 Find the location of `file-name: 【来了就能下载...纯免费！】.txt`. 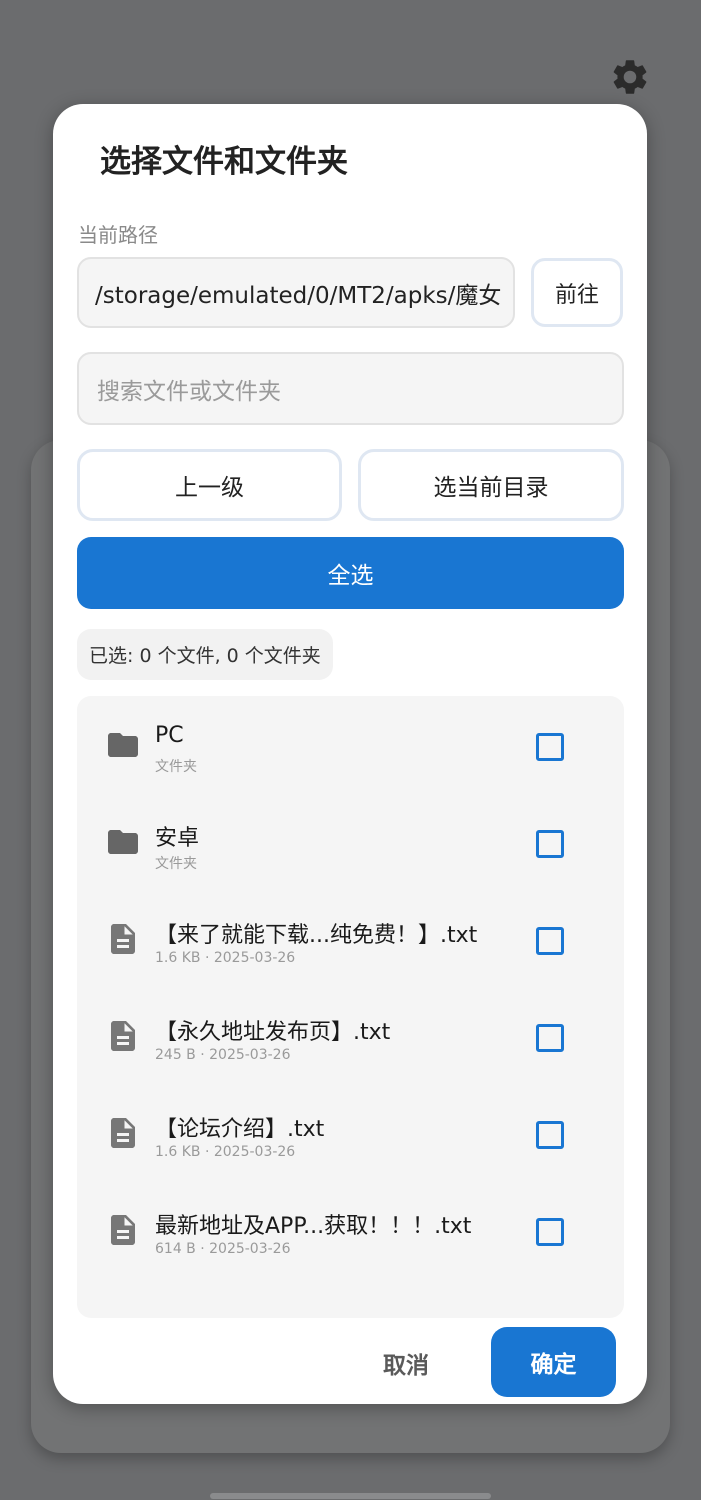

file-name: 【来了就能下载...纯免费！】.txt is located at coordinates (316, 935).